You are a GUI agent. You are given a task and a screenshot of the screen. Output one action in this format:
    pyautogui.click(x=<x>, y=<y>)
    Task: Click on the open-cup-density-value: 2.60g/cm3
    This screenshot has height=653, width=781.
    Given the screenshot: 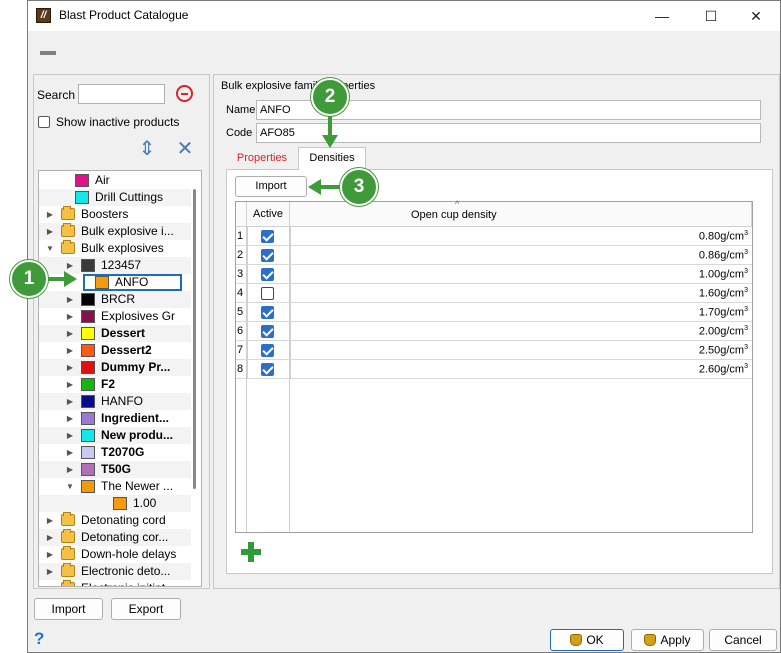 What is the action you would take?
    pyautogui.click(x=723, y=369)
    